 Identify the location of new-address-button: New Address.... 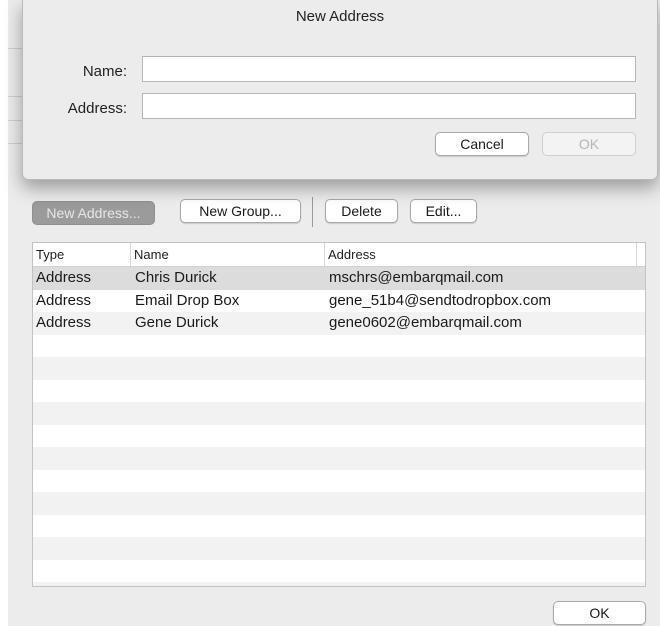
(93, 213).